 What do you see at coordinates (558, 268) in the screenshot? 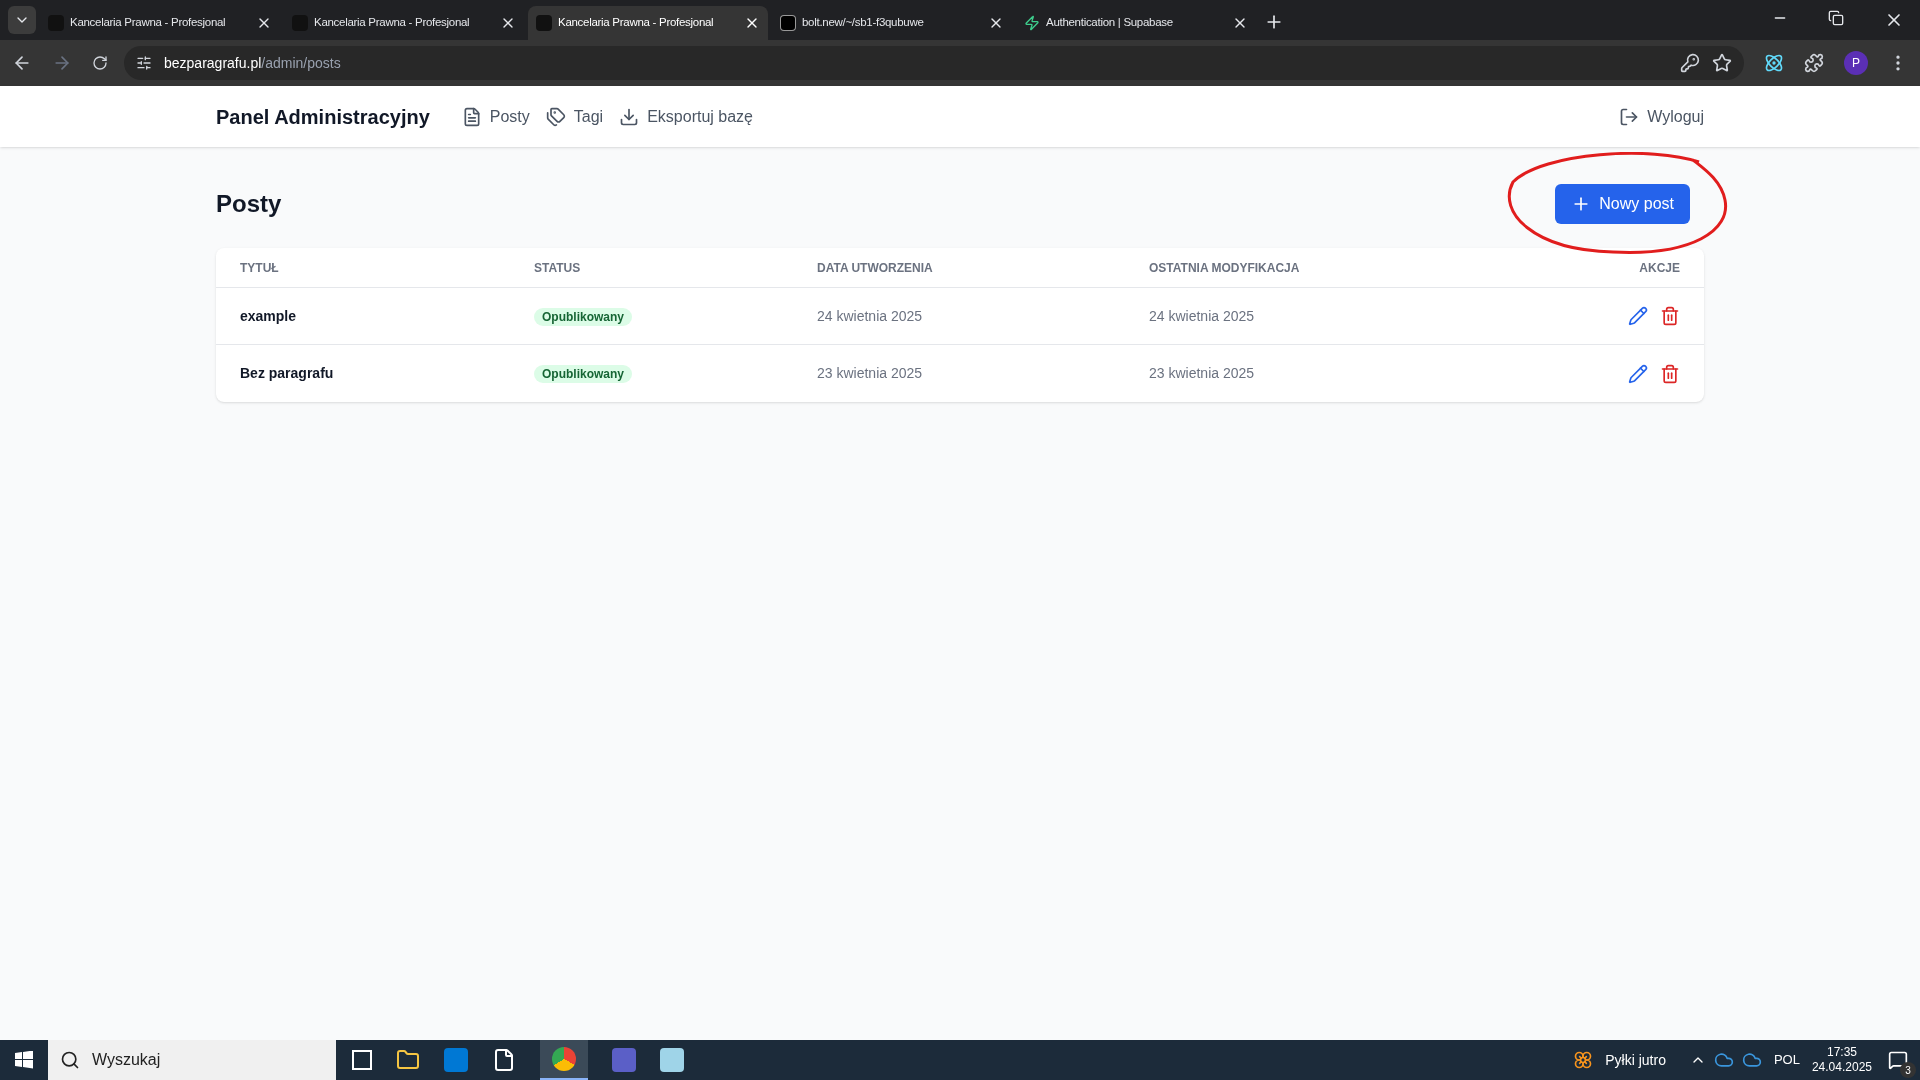
I see `column-header: STATUS` at bounding box center [558, 268].